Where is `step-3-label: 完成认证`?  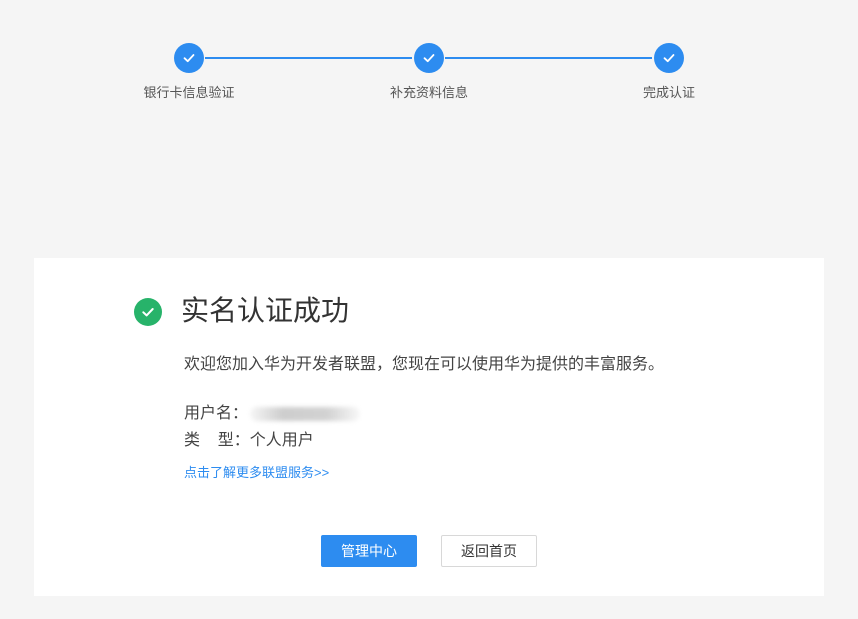
step-3-label: 完成认证 is located at coordinates (668, 92).